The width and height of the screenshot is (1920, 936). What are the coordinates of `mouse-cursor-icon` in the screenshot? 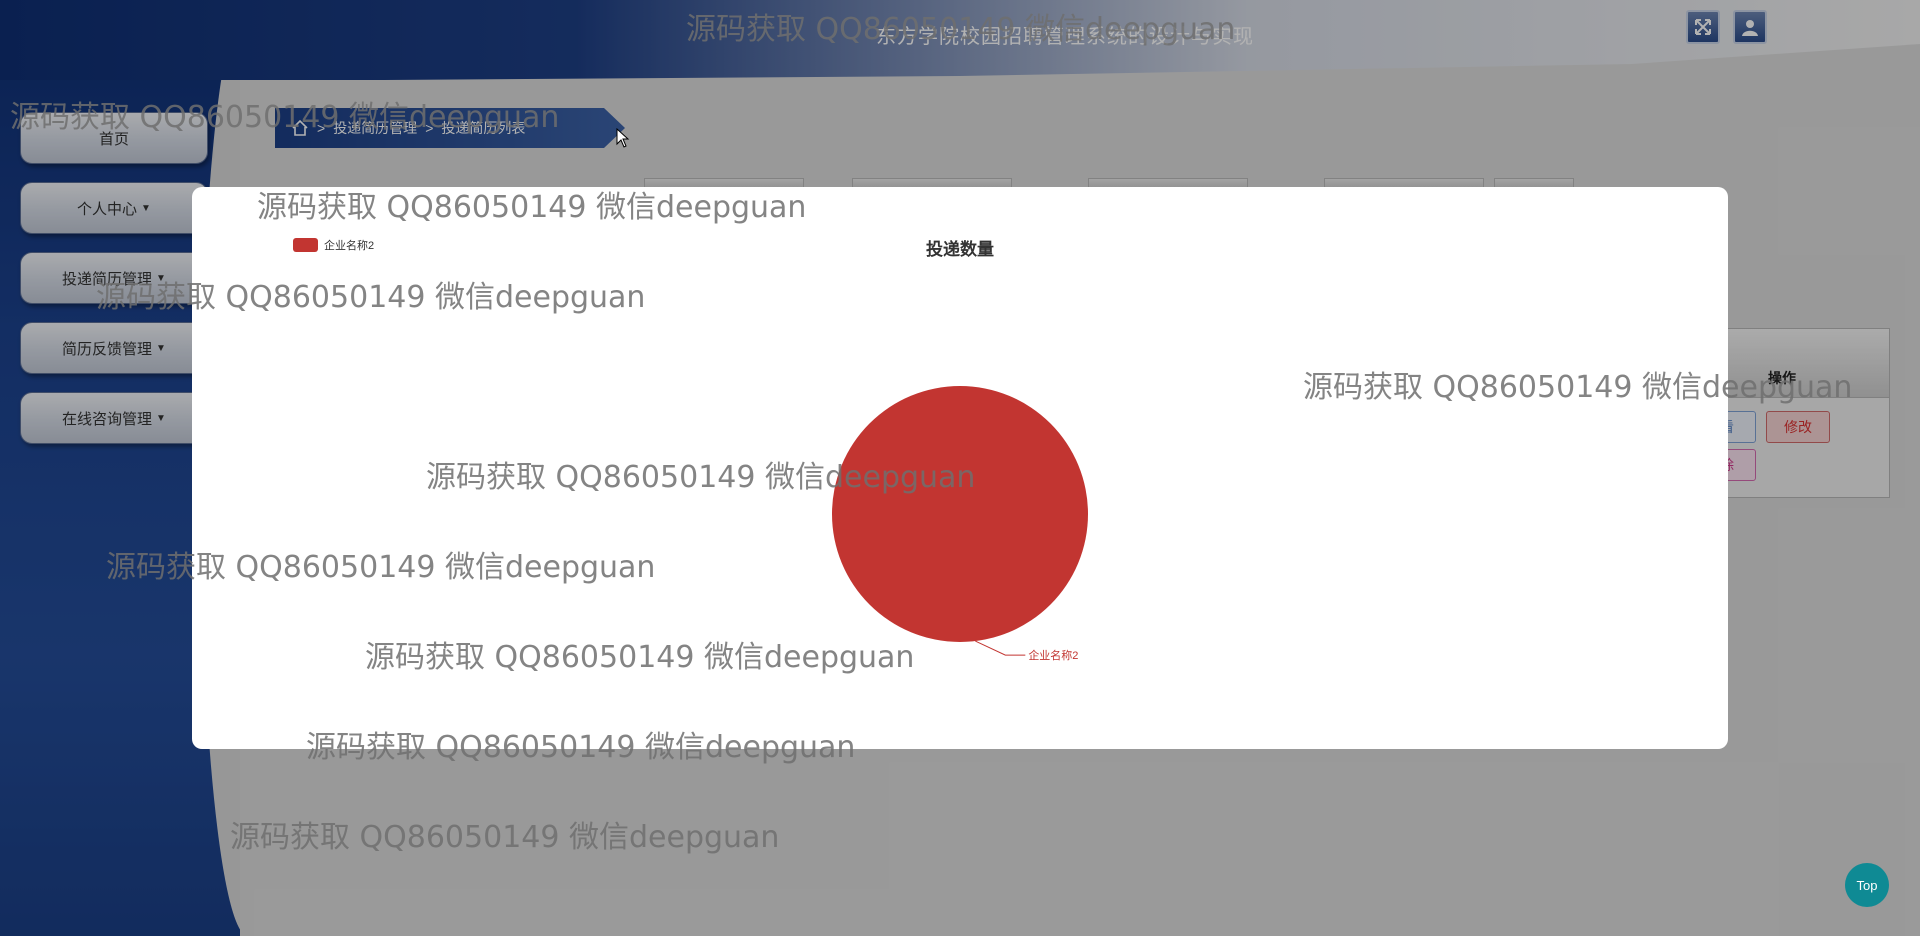 It's located at (623, 138).